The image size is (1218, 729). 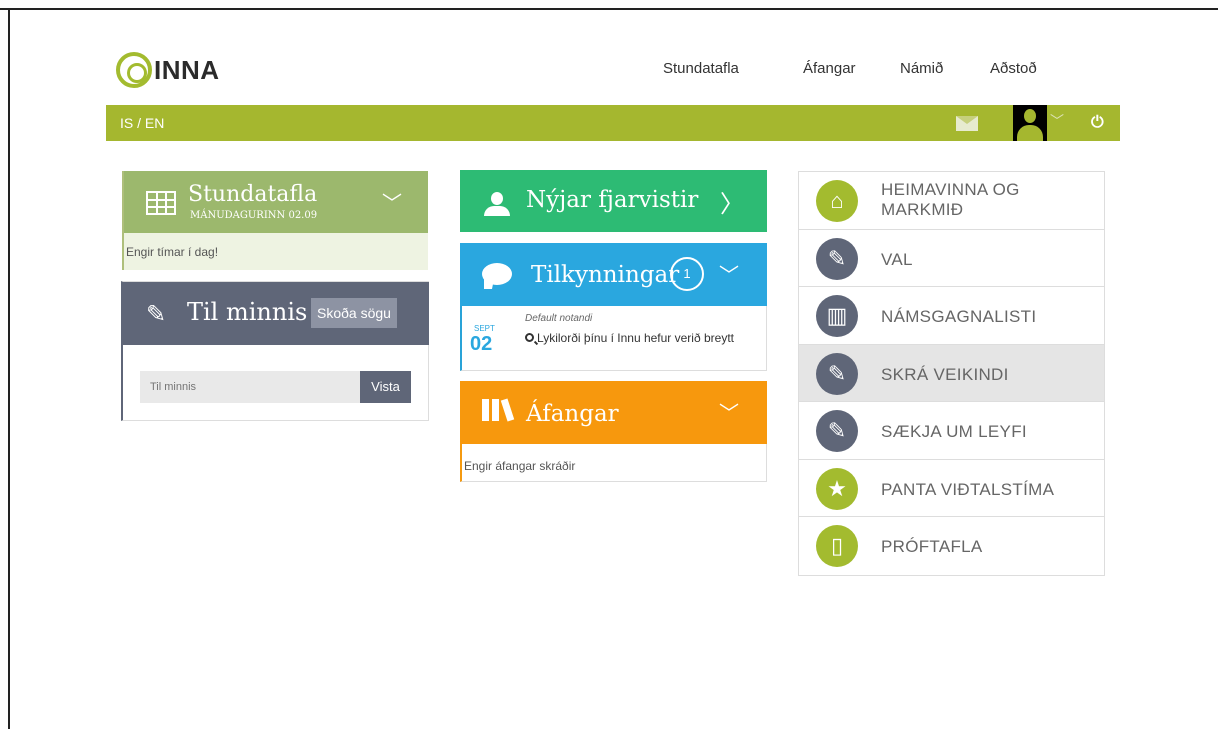 I want to click on stundatafla-header: Stundatafla MÁNUDAGURINN 02.09 ﹀, so click(x=276, y=202).